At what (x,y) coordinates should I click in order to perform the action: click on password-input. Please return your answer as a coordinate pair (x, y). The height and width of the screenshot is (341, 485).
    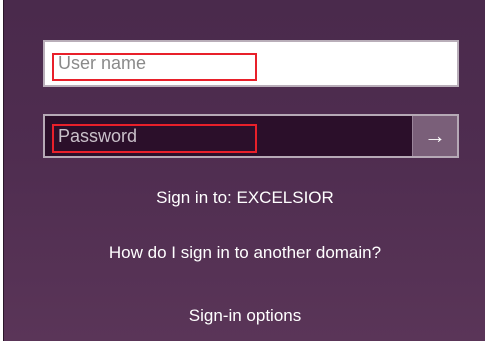
    Looking at the image, I should click on (228, 136).